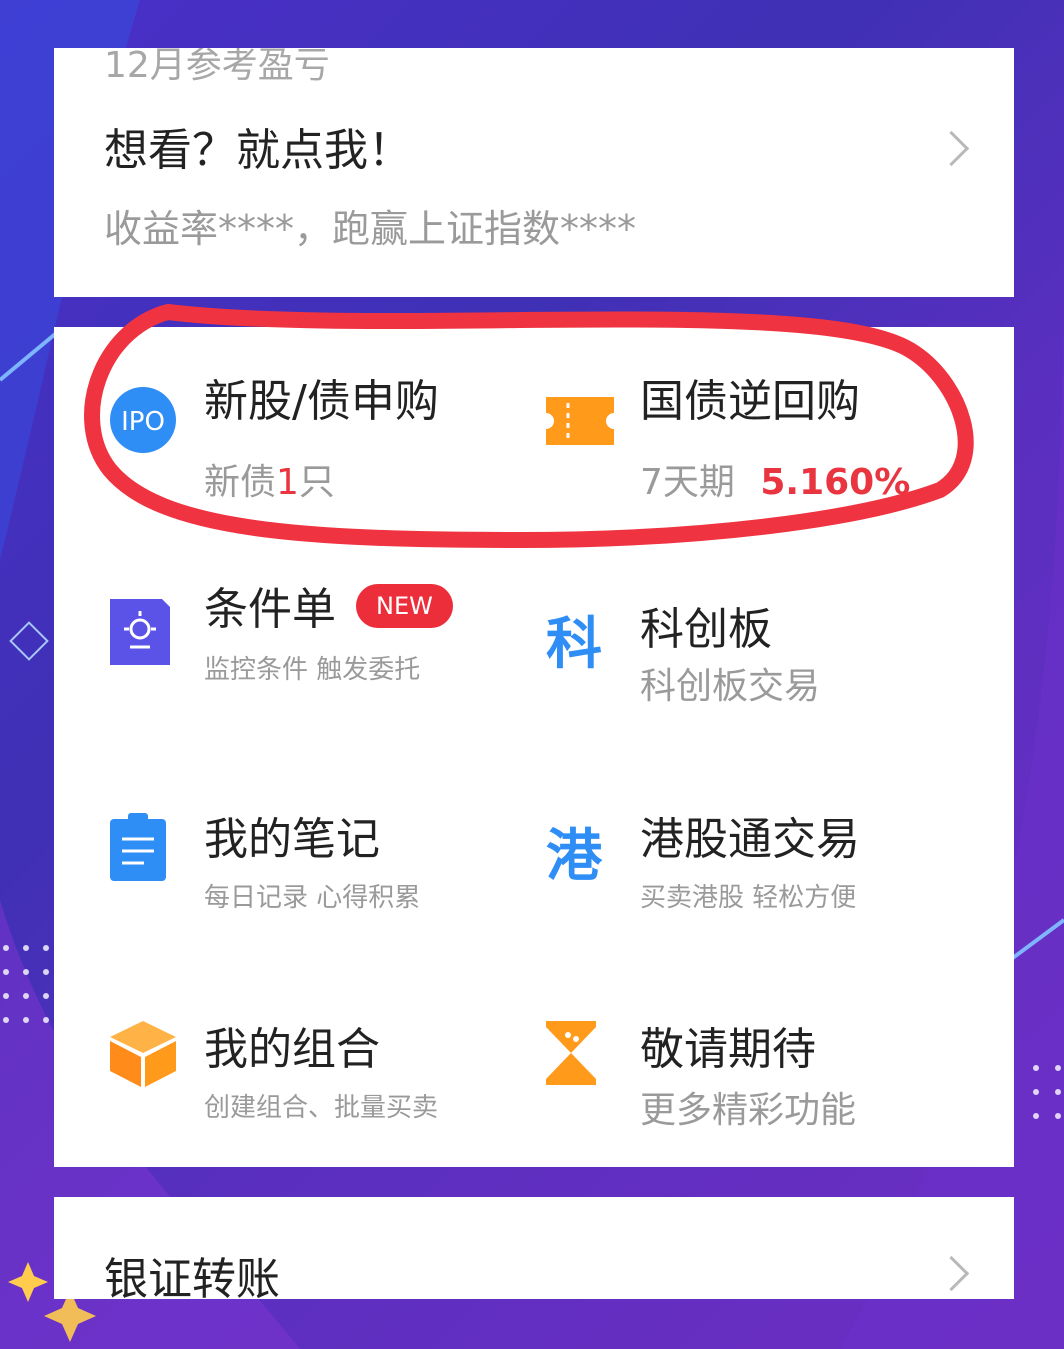  I want to click on tile-subtitle: 创建组合、批量买卖, so click(321, 1108).